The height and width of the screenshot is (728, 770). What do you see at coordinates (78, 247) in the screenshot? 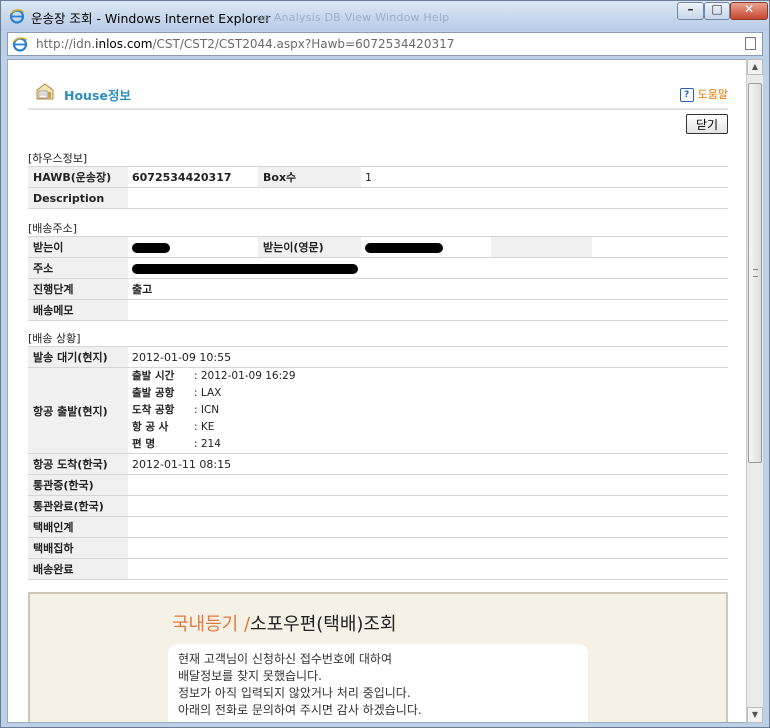
I see `receiver-label: 받는이` at bounding box center [78, 247].